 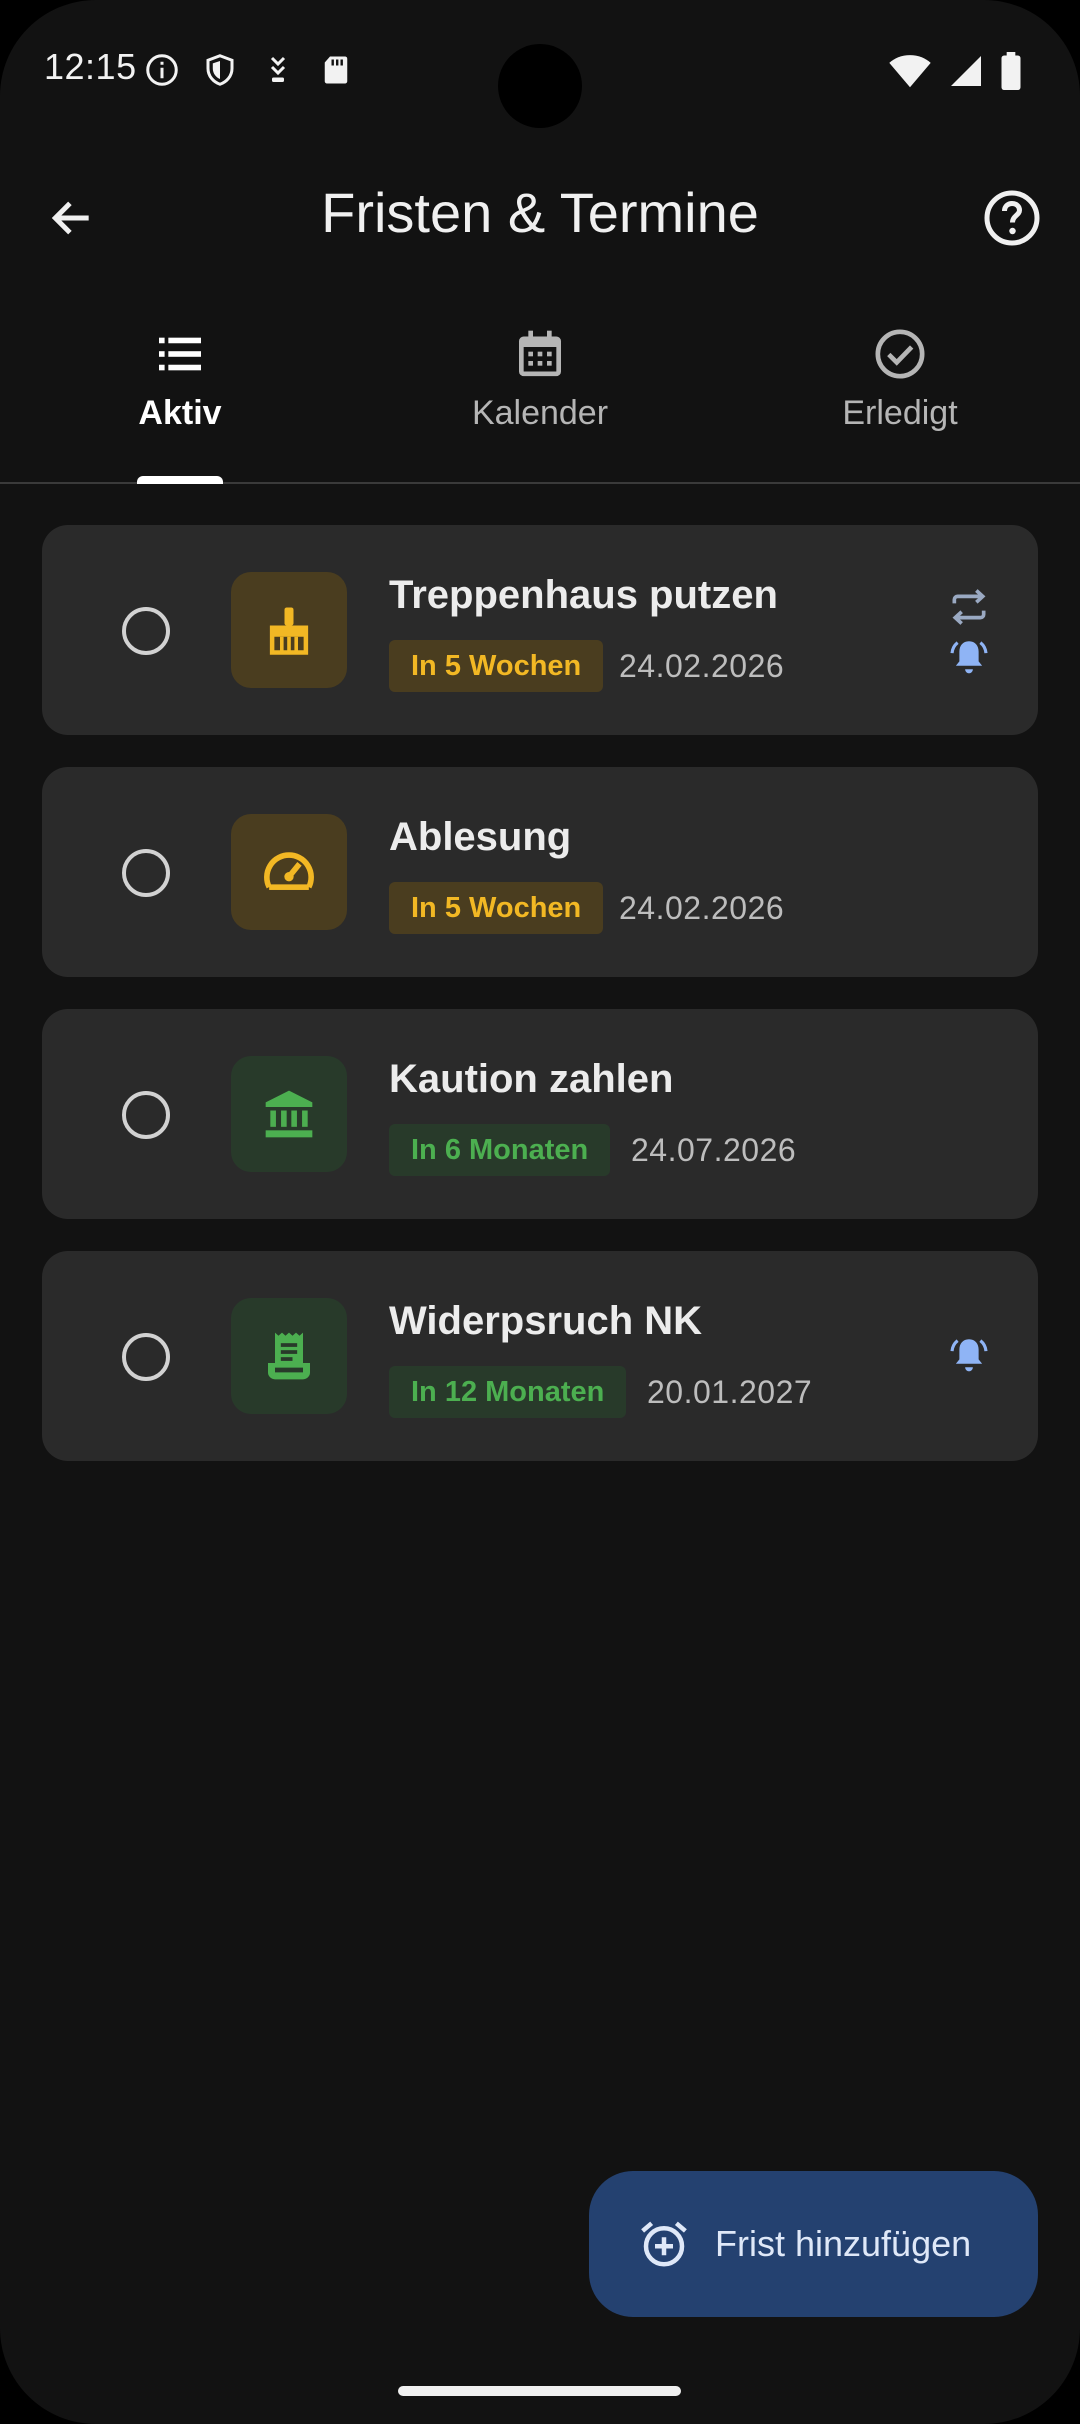 What do you see at coordinates (969, 607) in the screenshot?
I see `repeat-icon` at bounding box center [969, 607].